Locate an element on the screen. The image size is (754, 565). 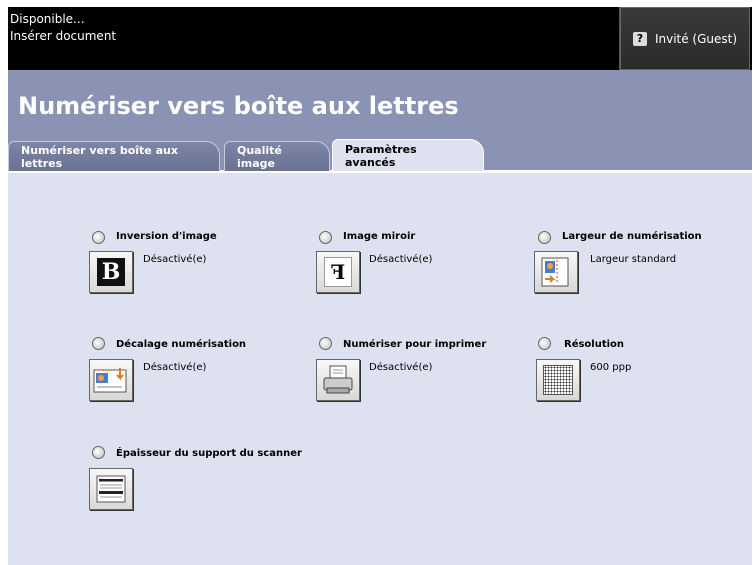
resolution-button is located at coordinates (558, 380).